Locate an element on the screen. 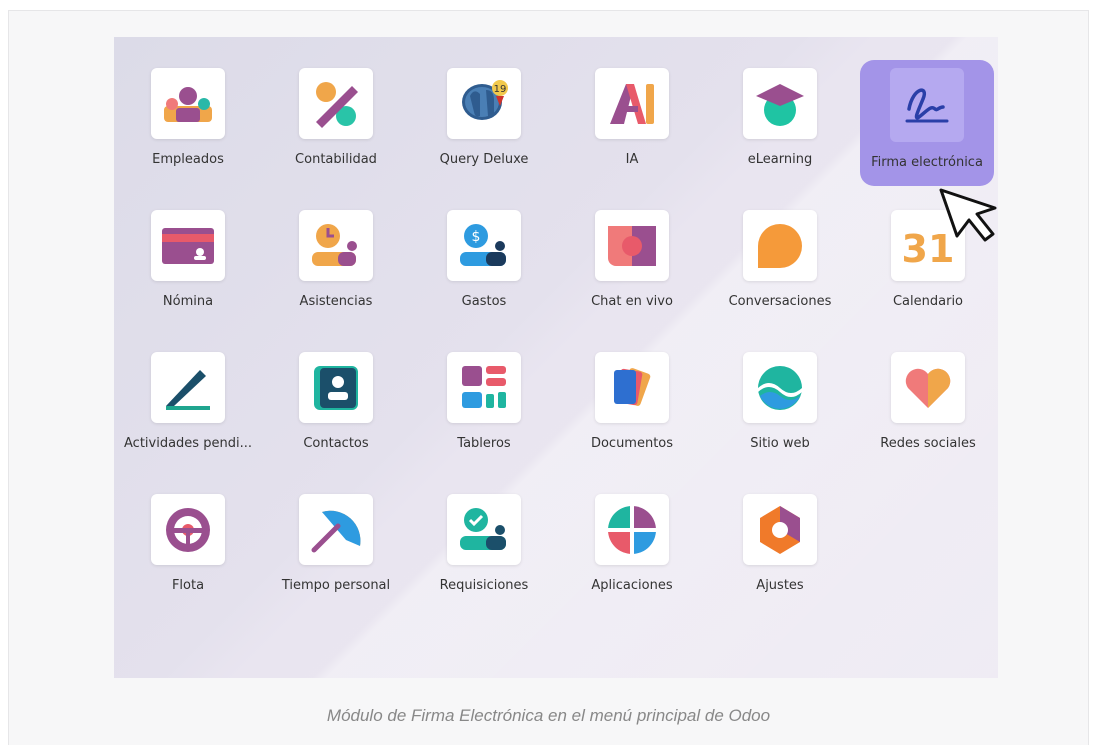 This screenshot has height=745, width=1097. app-label: Calendario is located at coordinates (928, 301).